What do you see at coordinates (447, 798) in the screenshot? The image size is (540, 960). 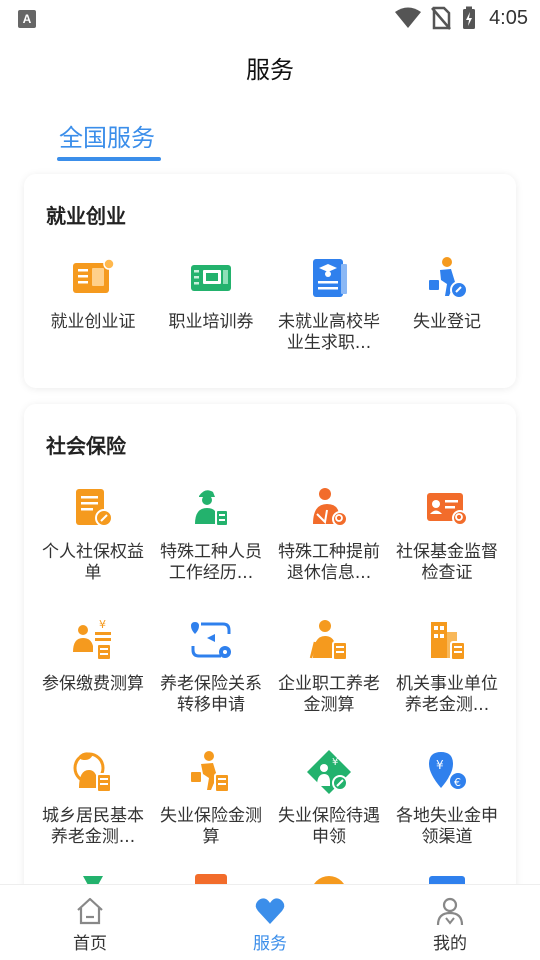 I see `service-item: ¥ € 各地失业金申领渠道` at bounding box center [447, 798].